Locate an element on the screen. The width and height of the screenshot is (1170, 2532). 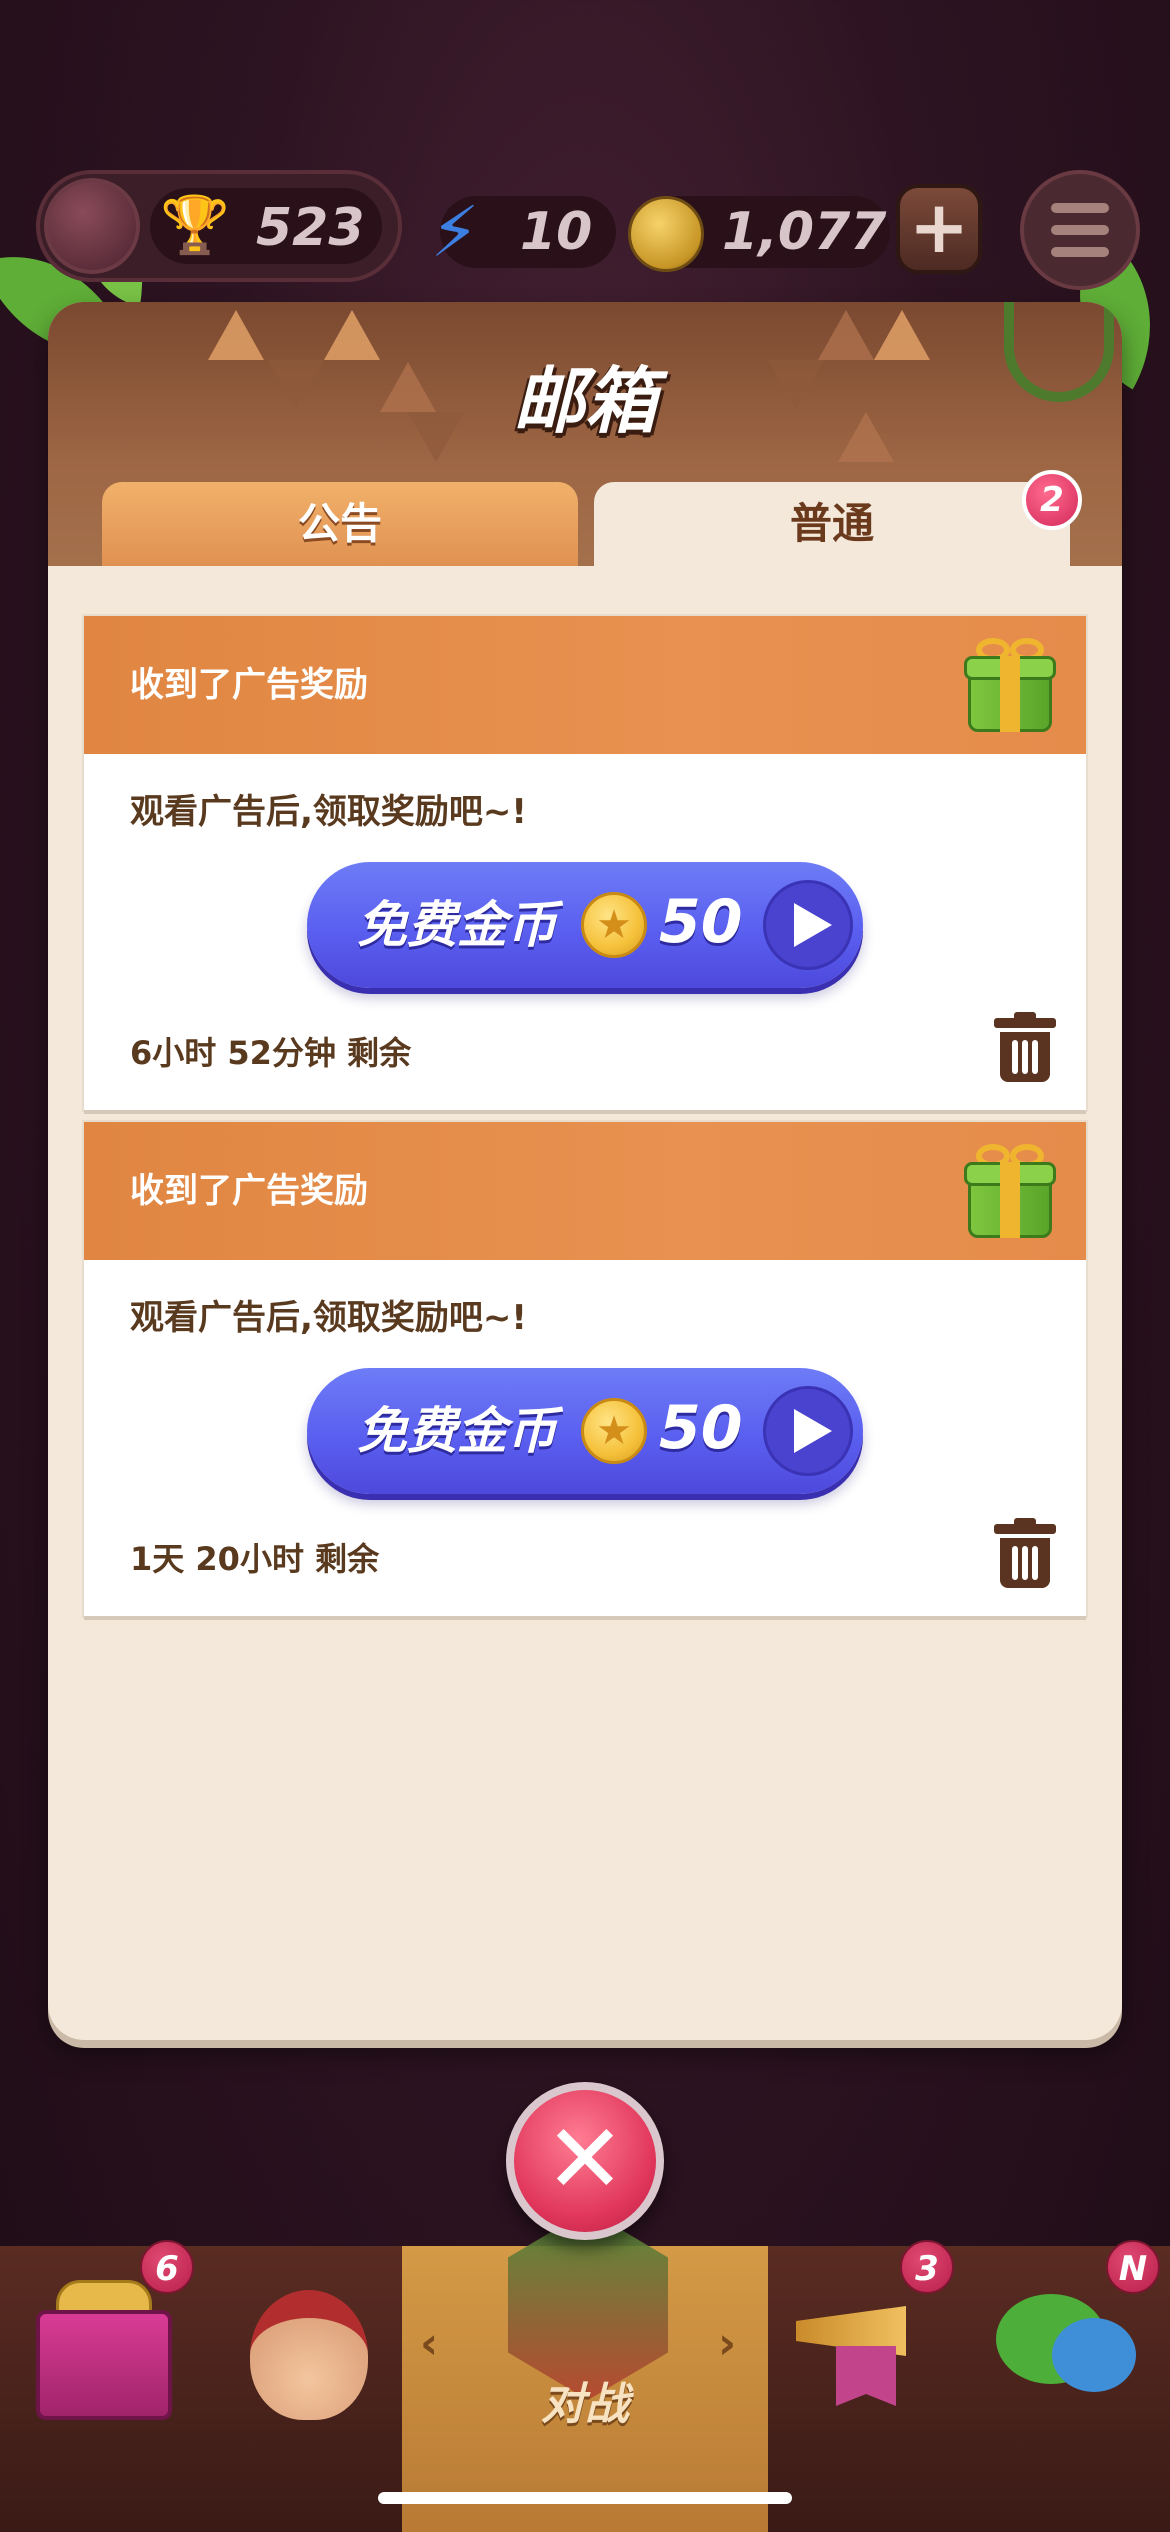
hamburger-menu-icon is located at coordinates (1080, 230).